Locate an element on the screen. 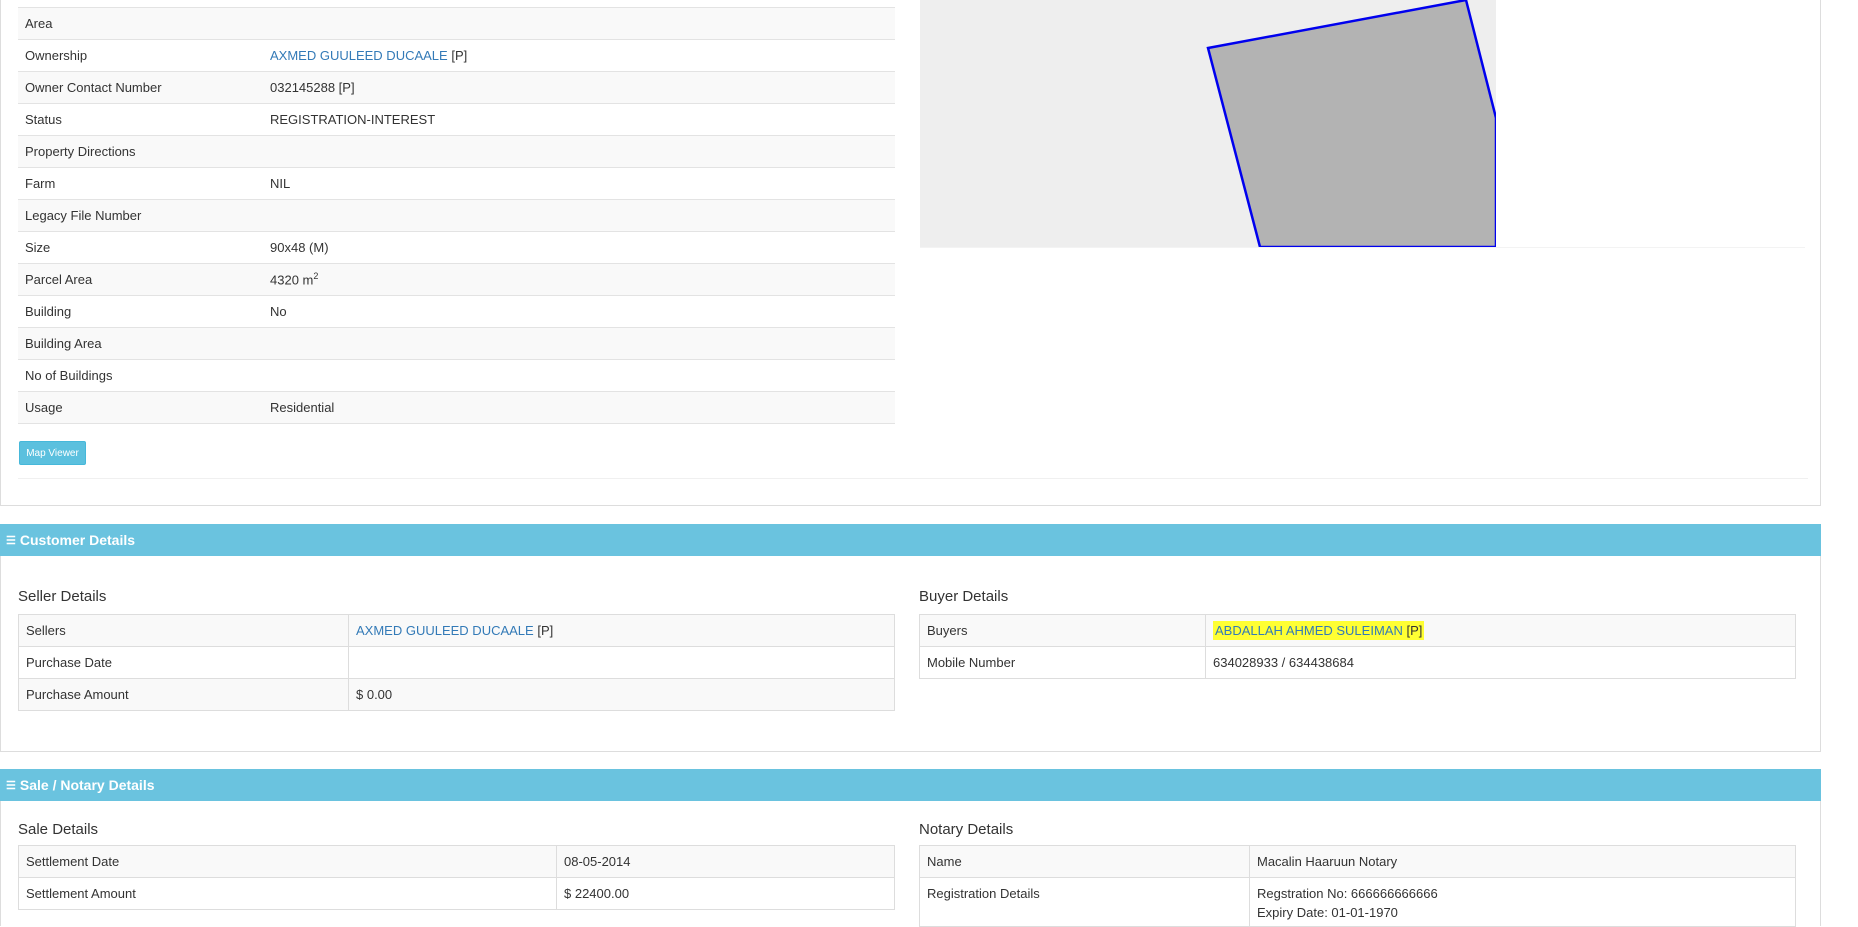  customer-details-header: ☰ Customer Details is located at coordinates (910, 540).